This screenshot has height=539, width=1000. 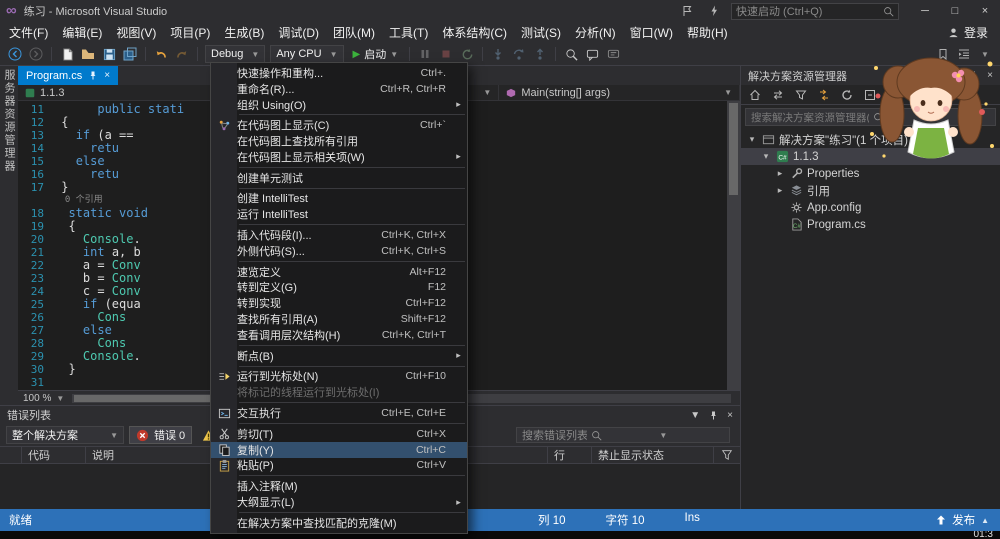 What do you see at coordinates (339, 434) in the screenshot?
I see `context-menu-item: 剪切(T) Ctrl+X` at bounding box center [339, 434].